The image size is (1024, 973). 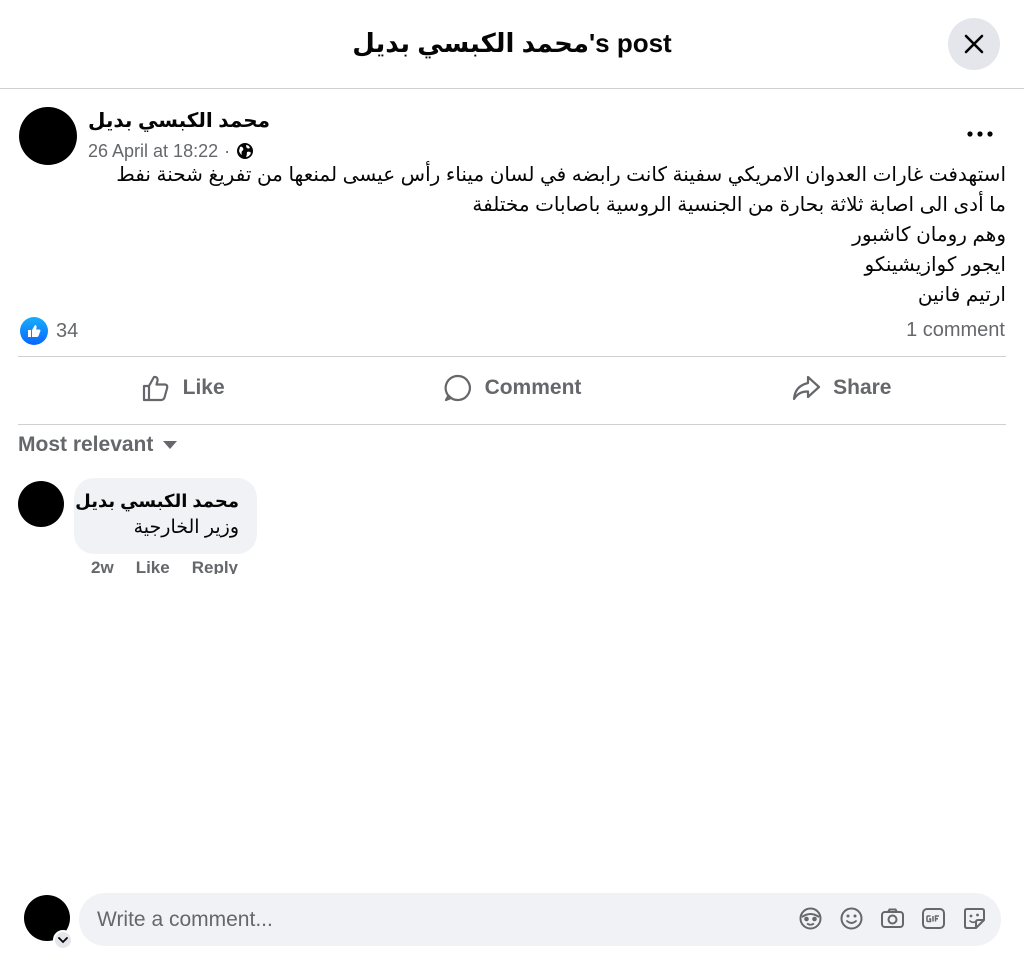 What do you see at coordinates (49, 331) in the screenshot?
I see `reaction-summary: 34` at bounding box center [49, 331].